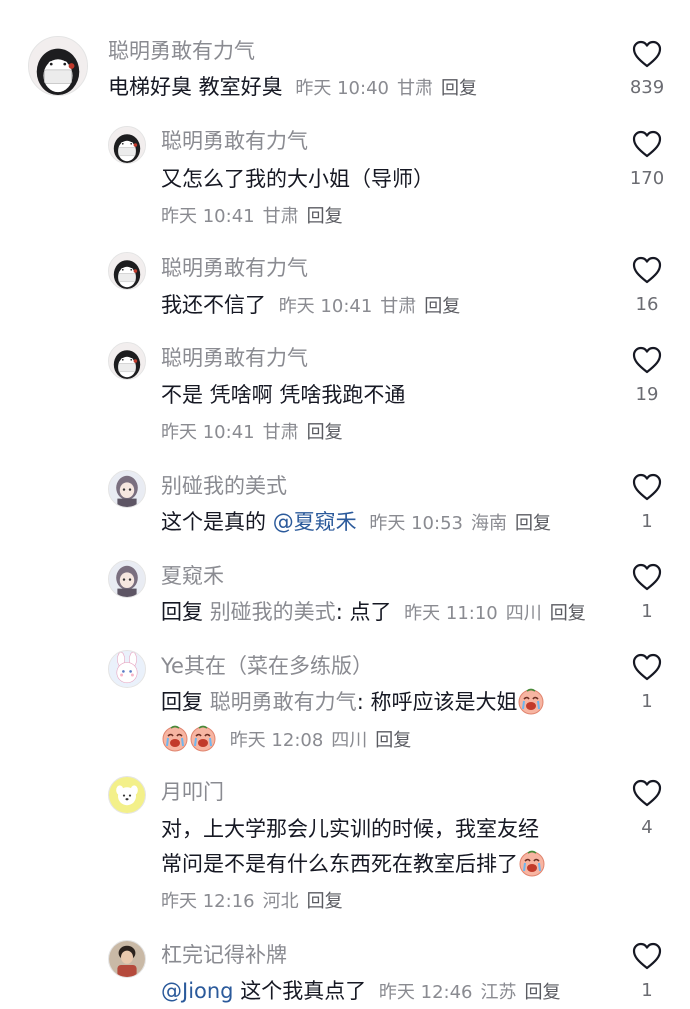  I want to click on comment-text-line: 昨天 12:08 四川 回复, so click(286, 740).